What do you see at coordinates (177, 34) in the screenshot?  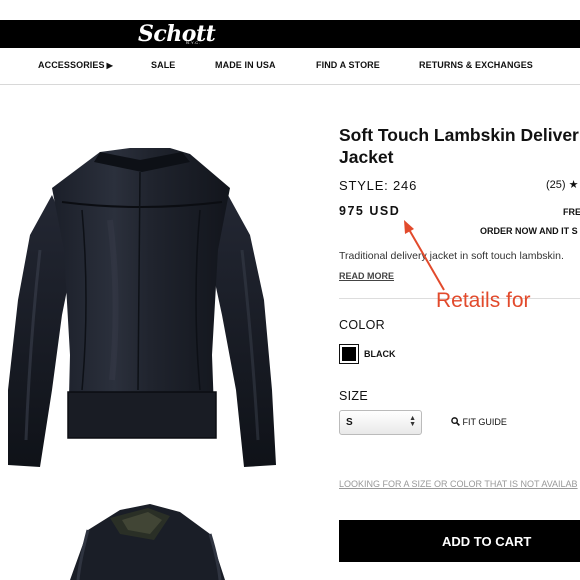 I see `schott-logo: Schott` at bounding box center [177, 34].